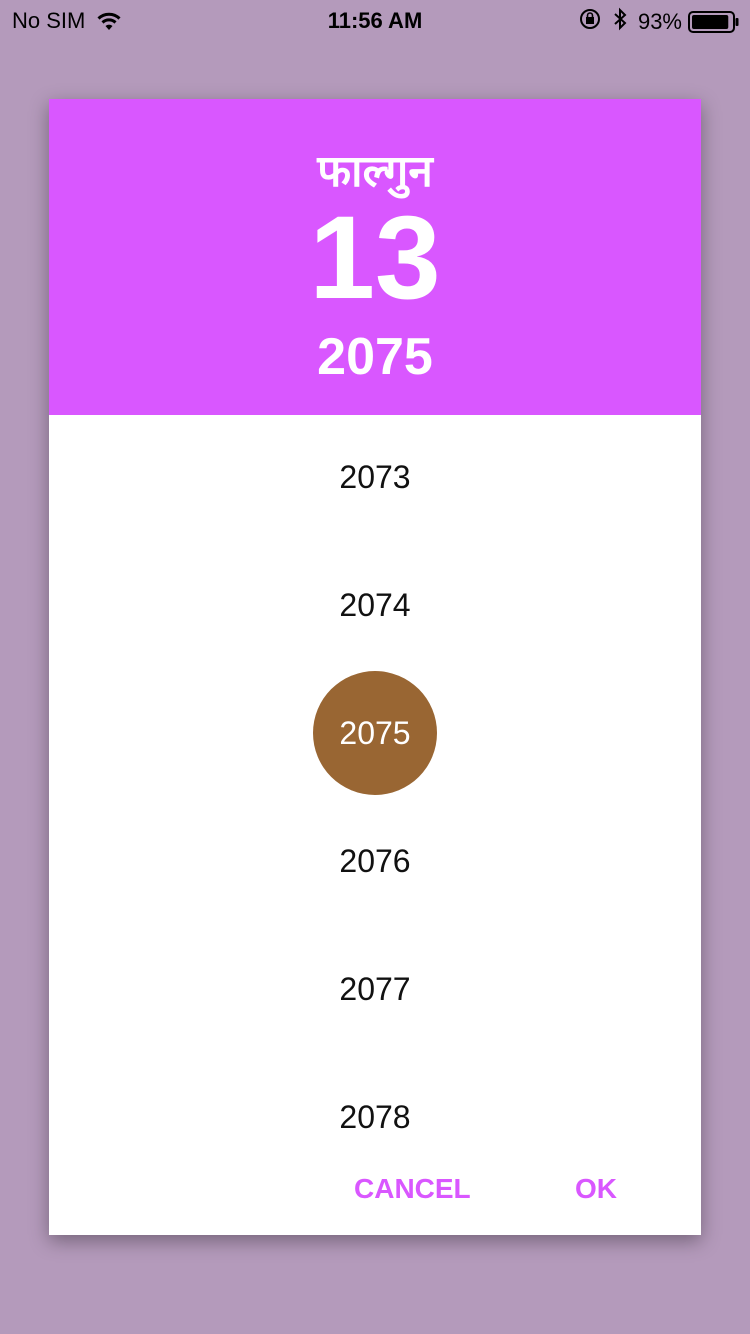 Image resolution: width=750 pixels, height=1334 pixels. What do you see at coordinates (375, 989) in the screenshot?
I see `year-item: 2077` at bounding box center [375, 989].